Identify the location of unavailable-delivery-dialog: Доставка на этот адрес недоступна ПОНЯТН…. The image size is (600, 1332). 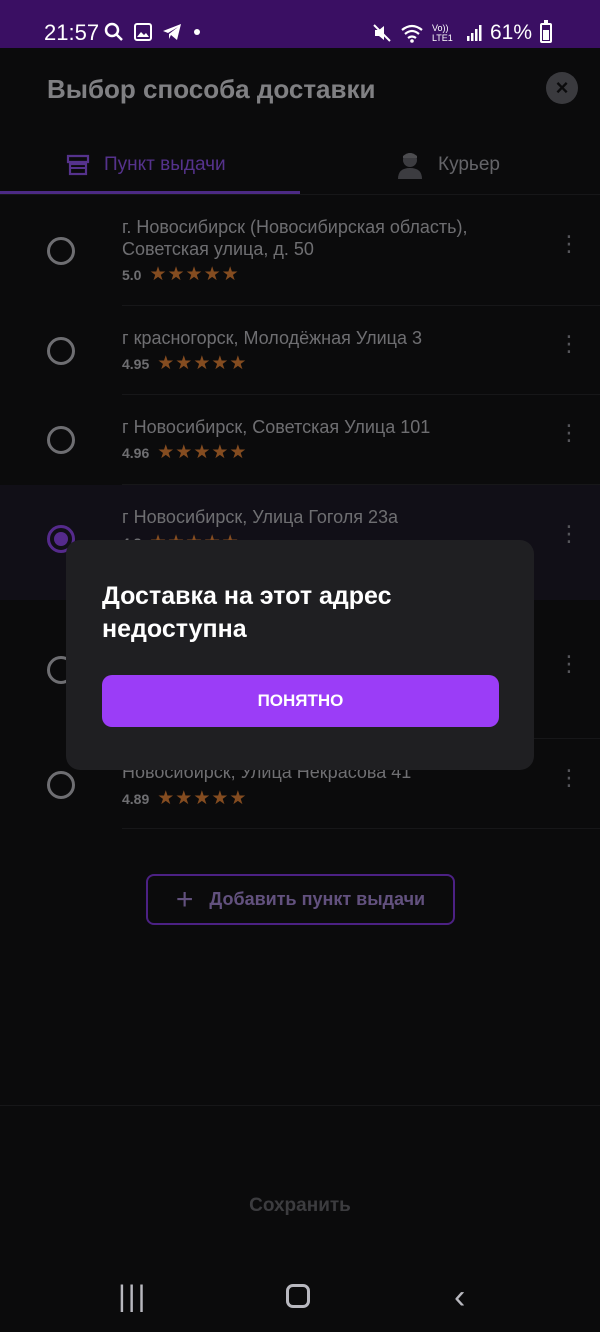
(300, 655).